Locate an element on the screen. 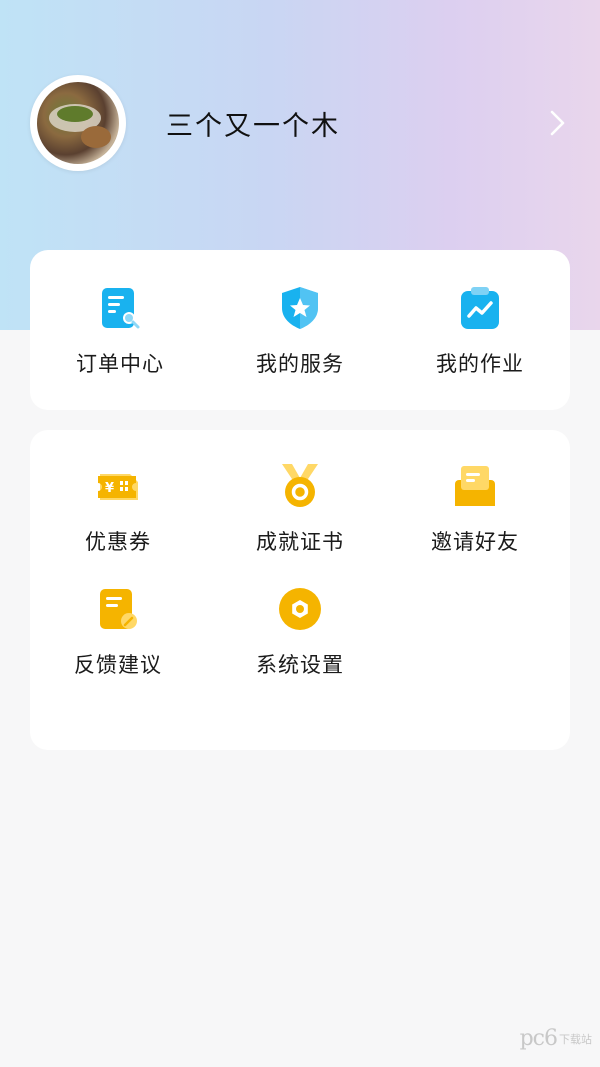 This screenshot has height=1067, width=600. clipboard-chart-icon is located at coordinates (480, 308).